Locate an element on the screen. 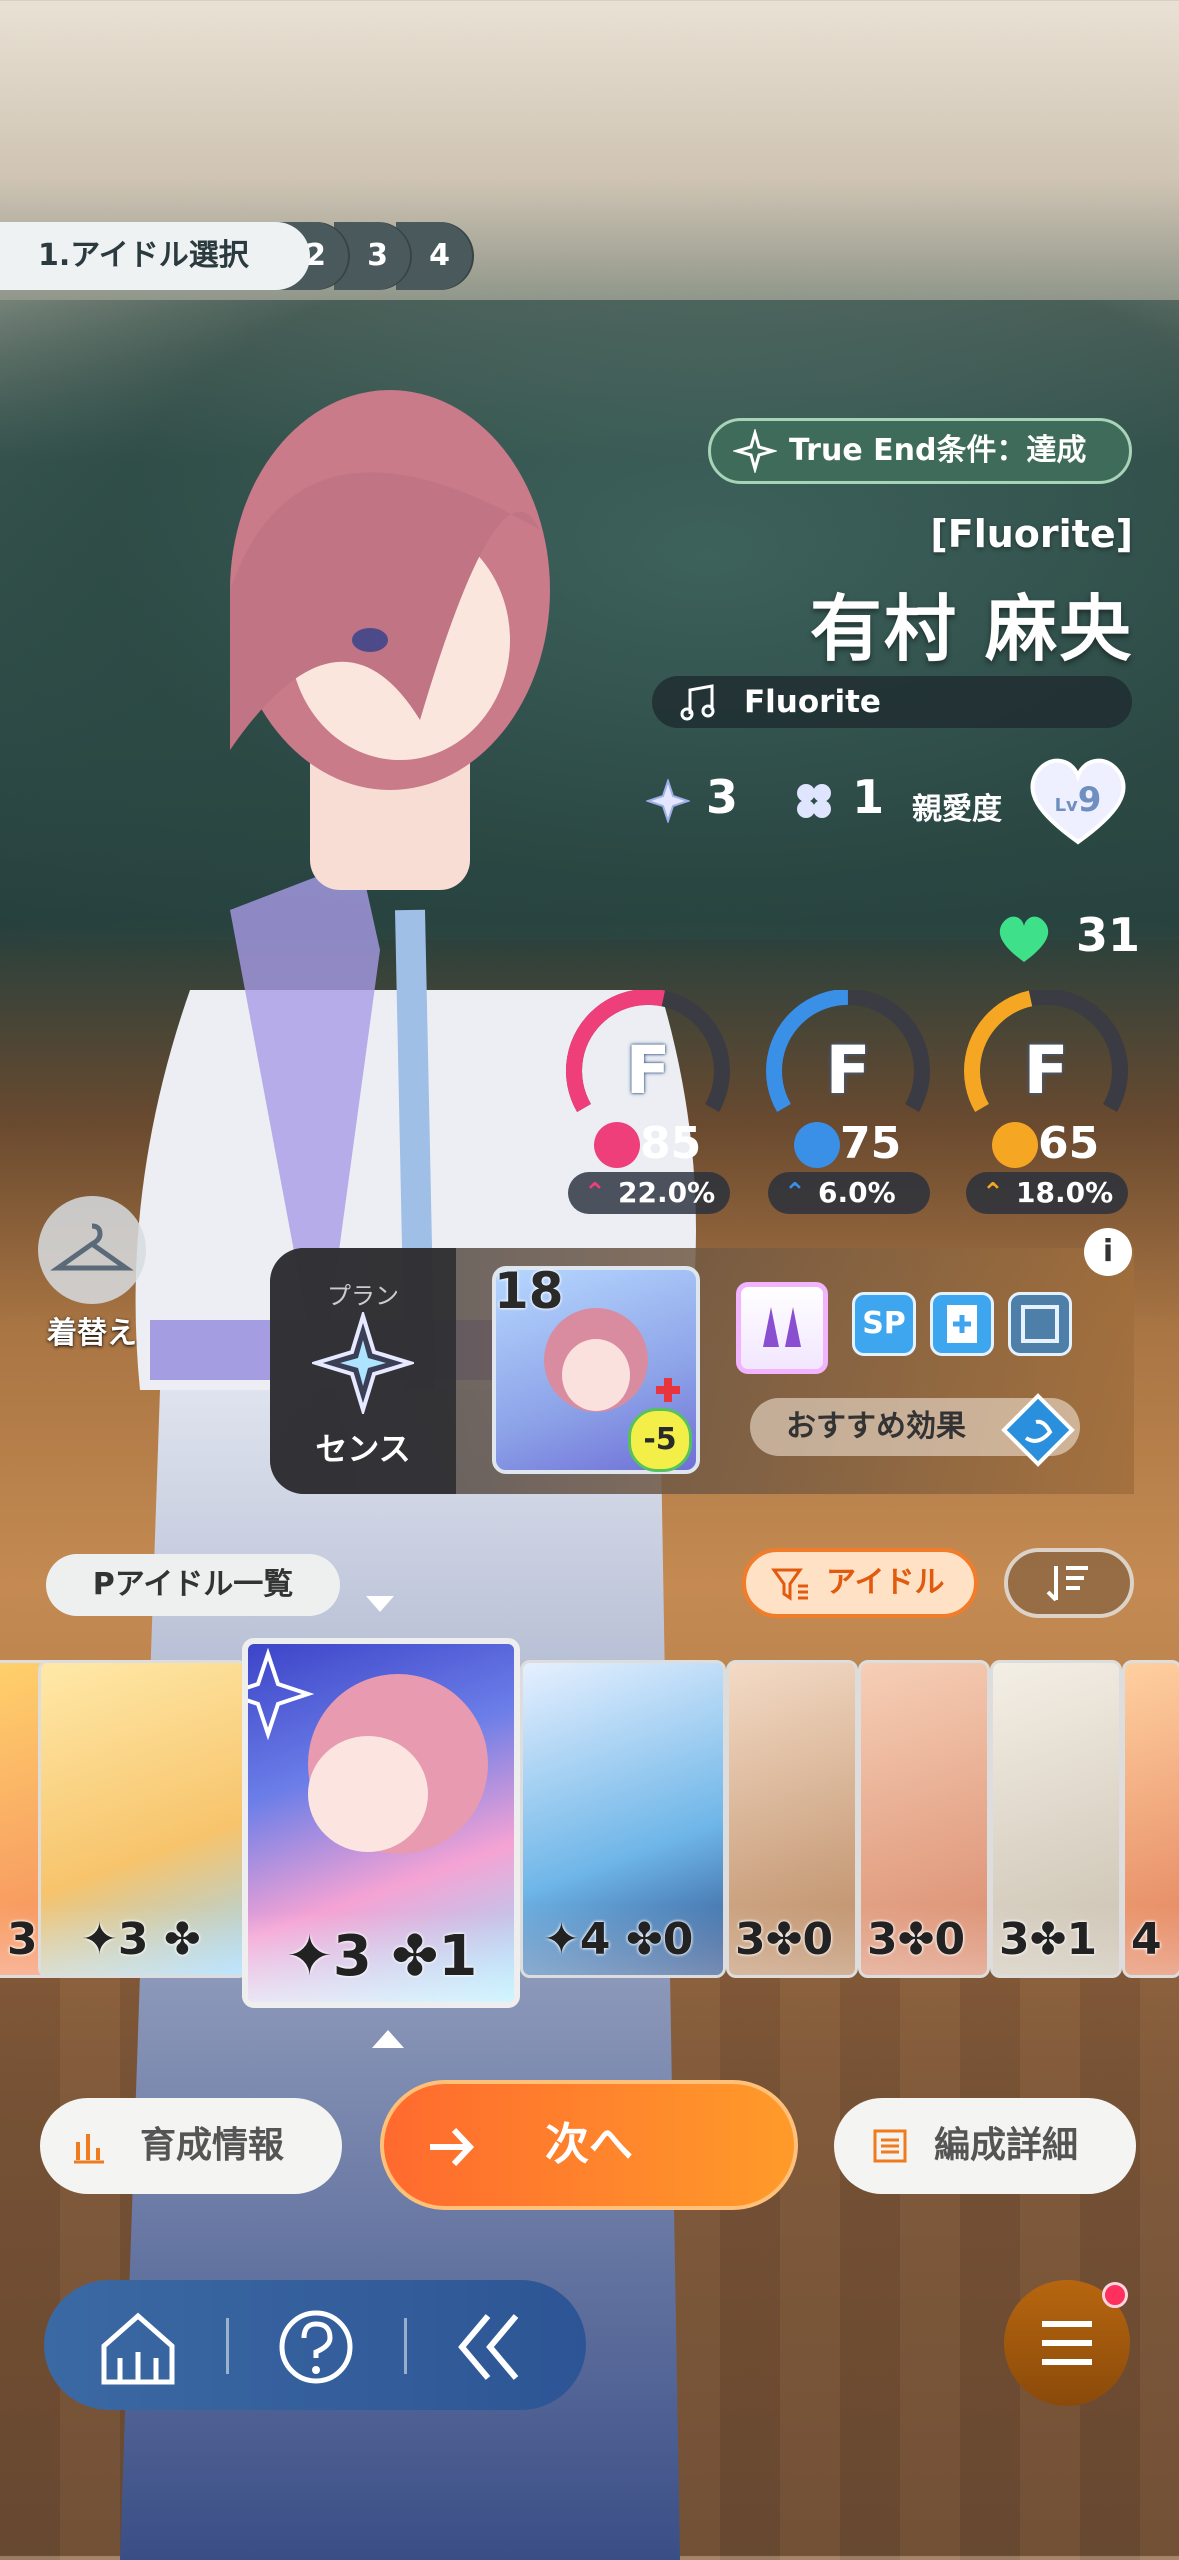 This screenshot has width=1179, height=2560. earring-icon is located at coordinates (782, 1327).